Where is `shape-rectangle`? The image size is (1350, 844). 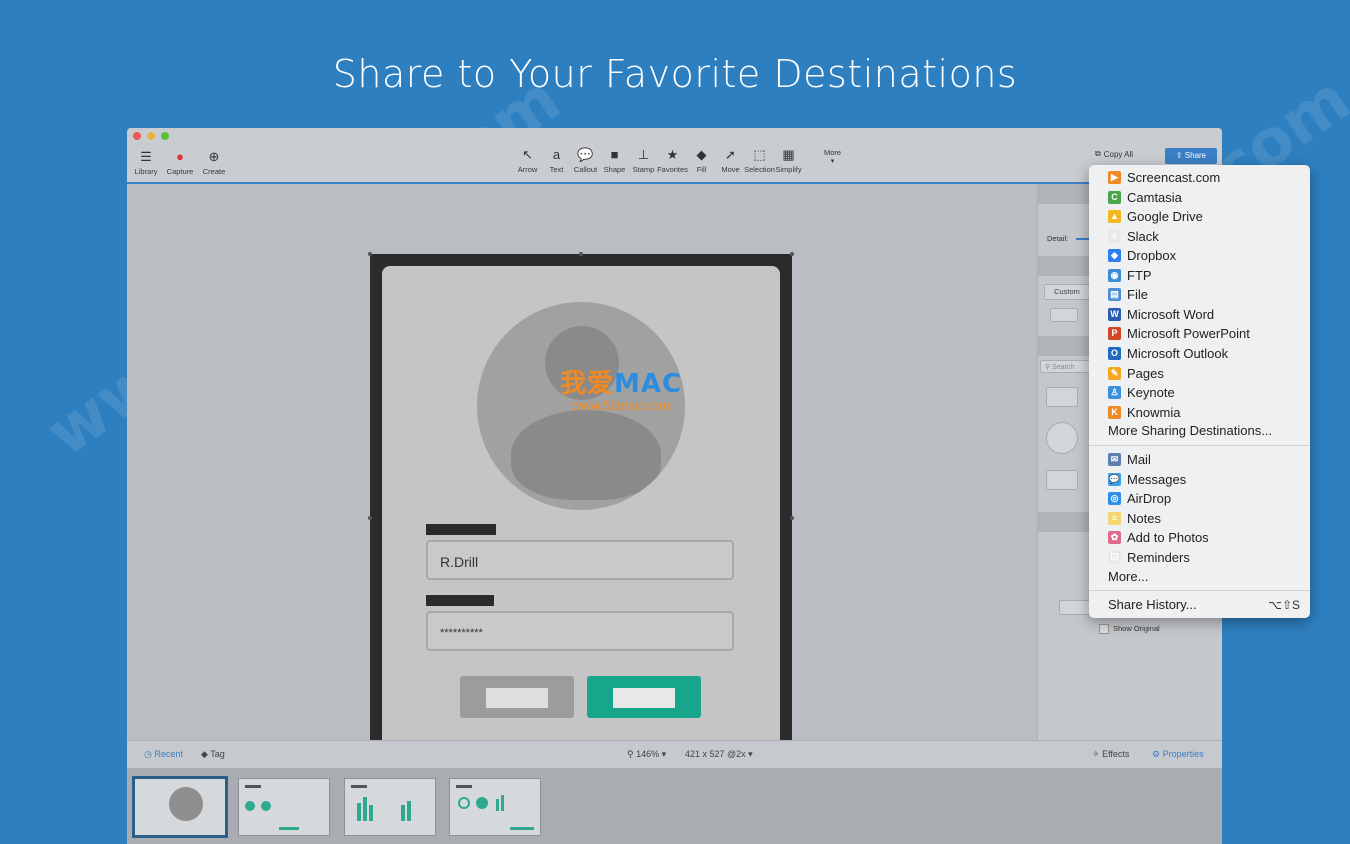
shape-rectangle is located at coordinates (1062, 397).